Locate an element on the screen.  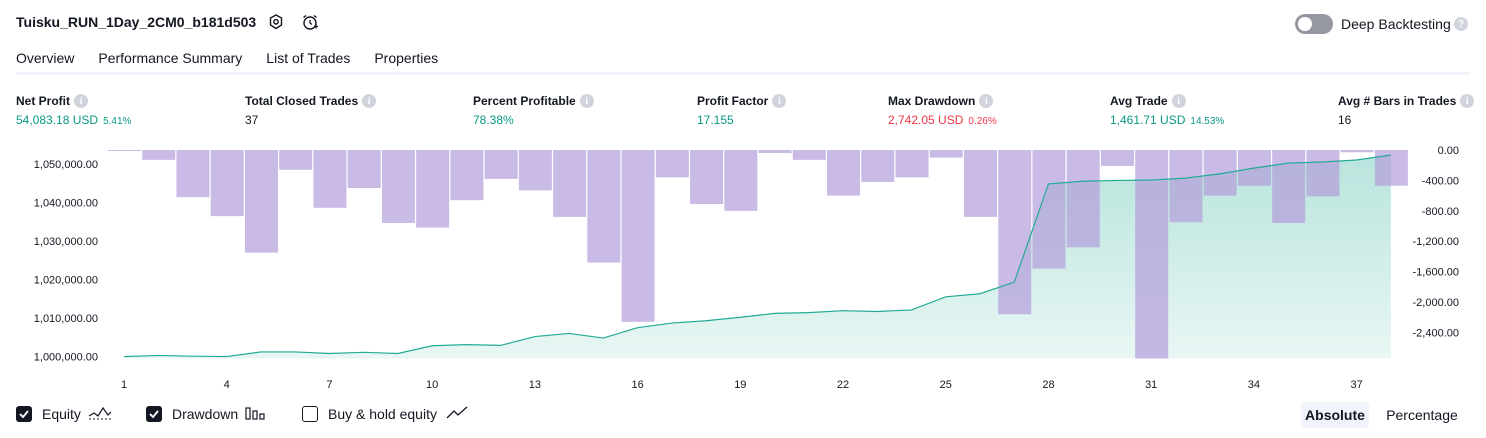
metric-value: 54,083.18 USD is located at coordinates (57, 120).